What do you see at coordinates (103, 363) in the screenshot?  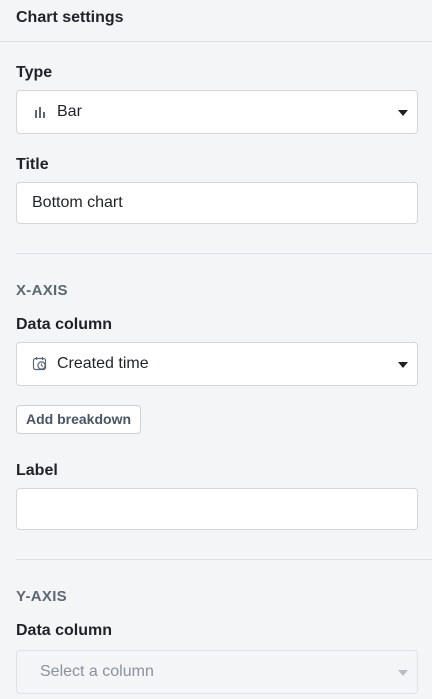 I see `x-data-column-value: Created time` at bounding box center [103, 363].